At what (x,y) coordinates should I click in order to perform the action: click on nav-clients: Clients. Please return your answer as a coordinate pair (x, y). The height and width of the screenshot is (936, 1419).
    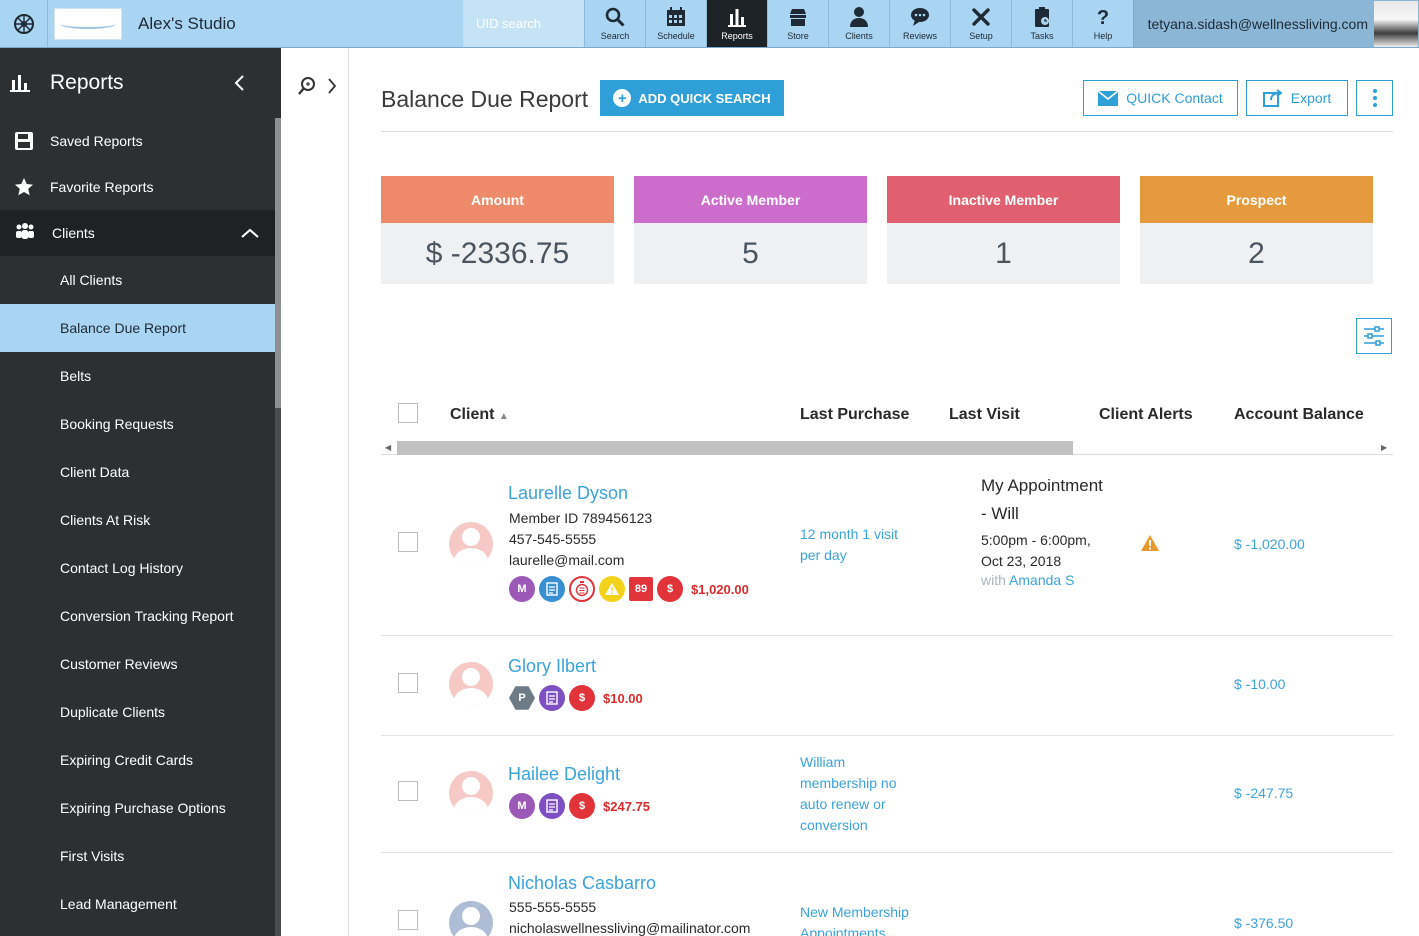
    Looking at the image, I should click on (858, 23).